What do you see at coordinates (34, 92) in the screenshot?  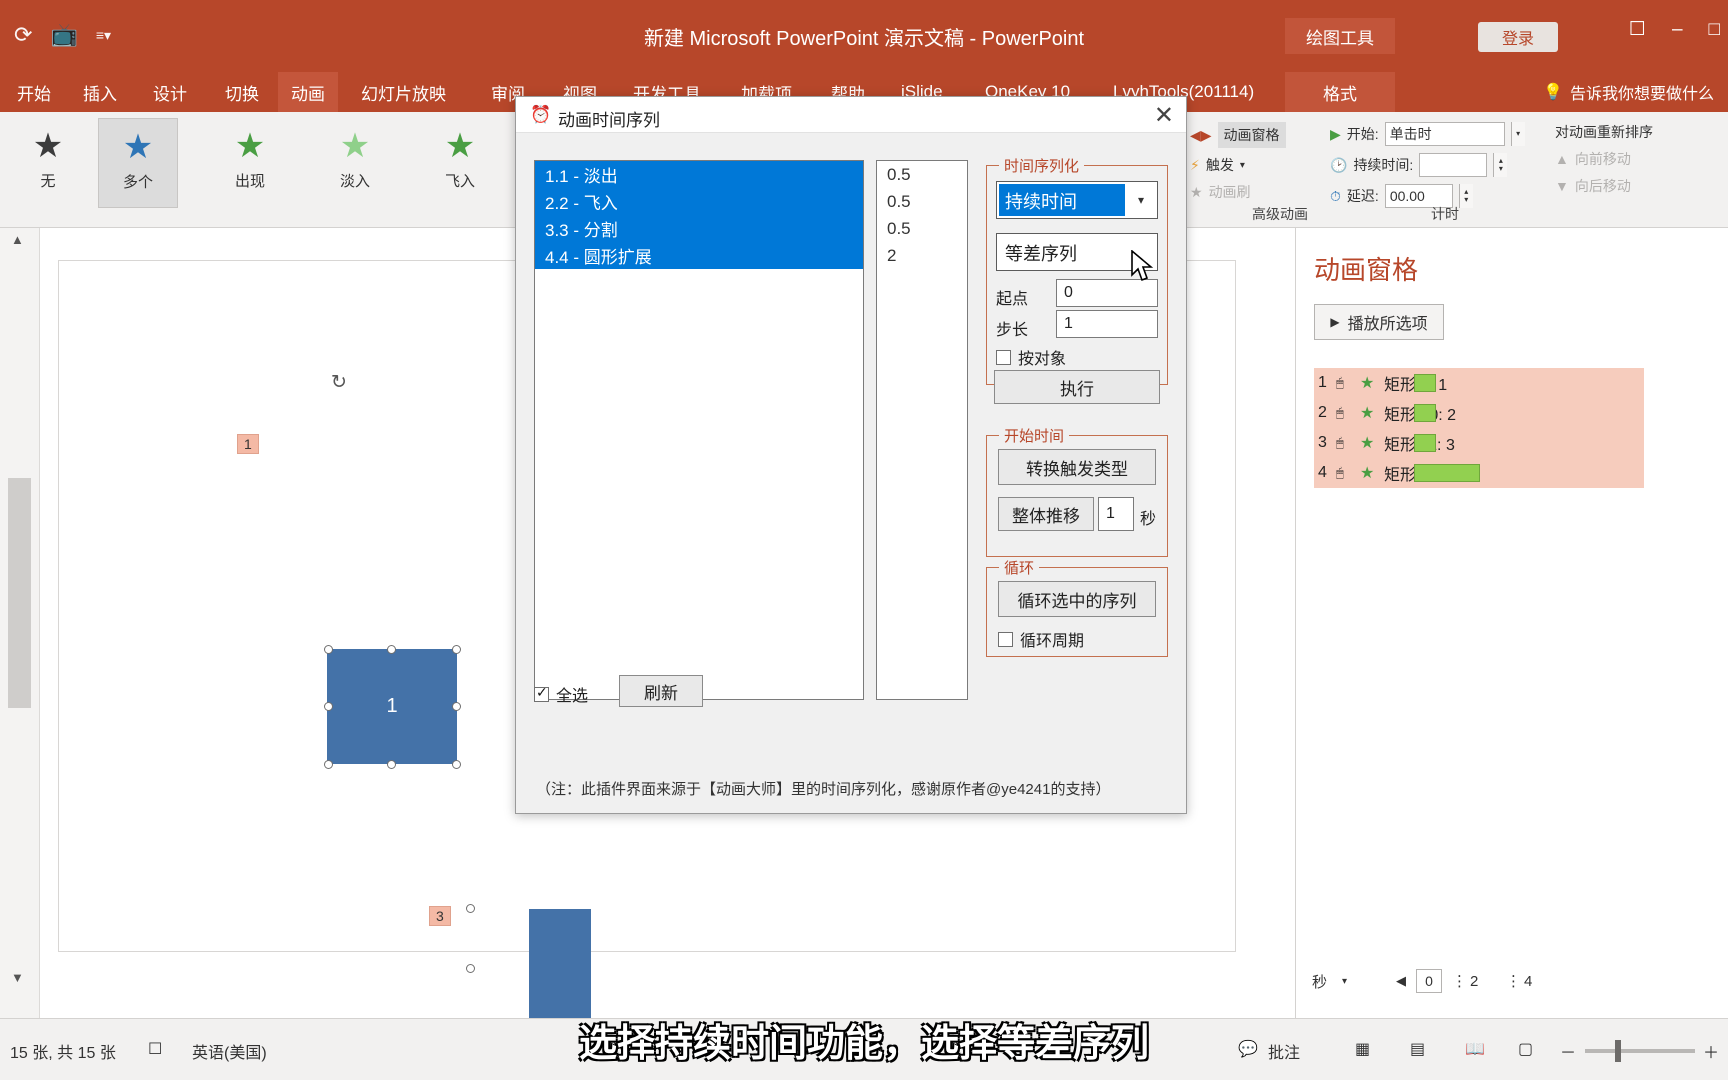 I see `tab-start: 开始` at bounding box center [34, 92].